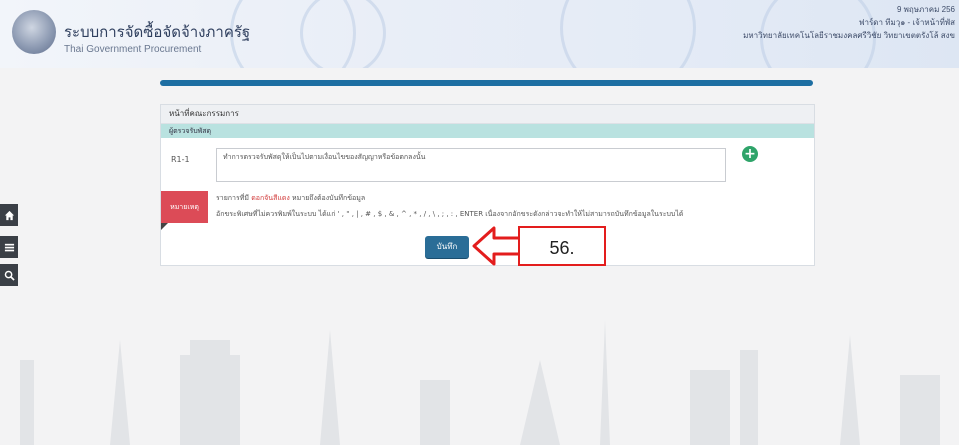 Image resolution: width=959 pixels, height=445 pixels. I want to click on row-label: R1-1, so click(180, 159).